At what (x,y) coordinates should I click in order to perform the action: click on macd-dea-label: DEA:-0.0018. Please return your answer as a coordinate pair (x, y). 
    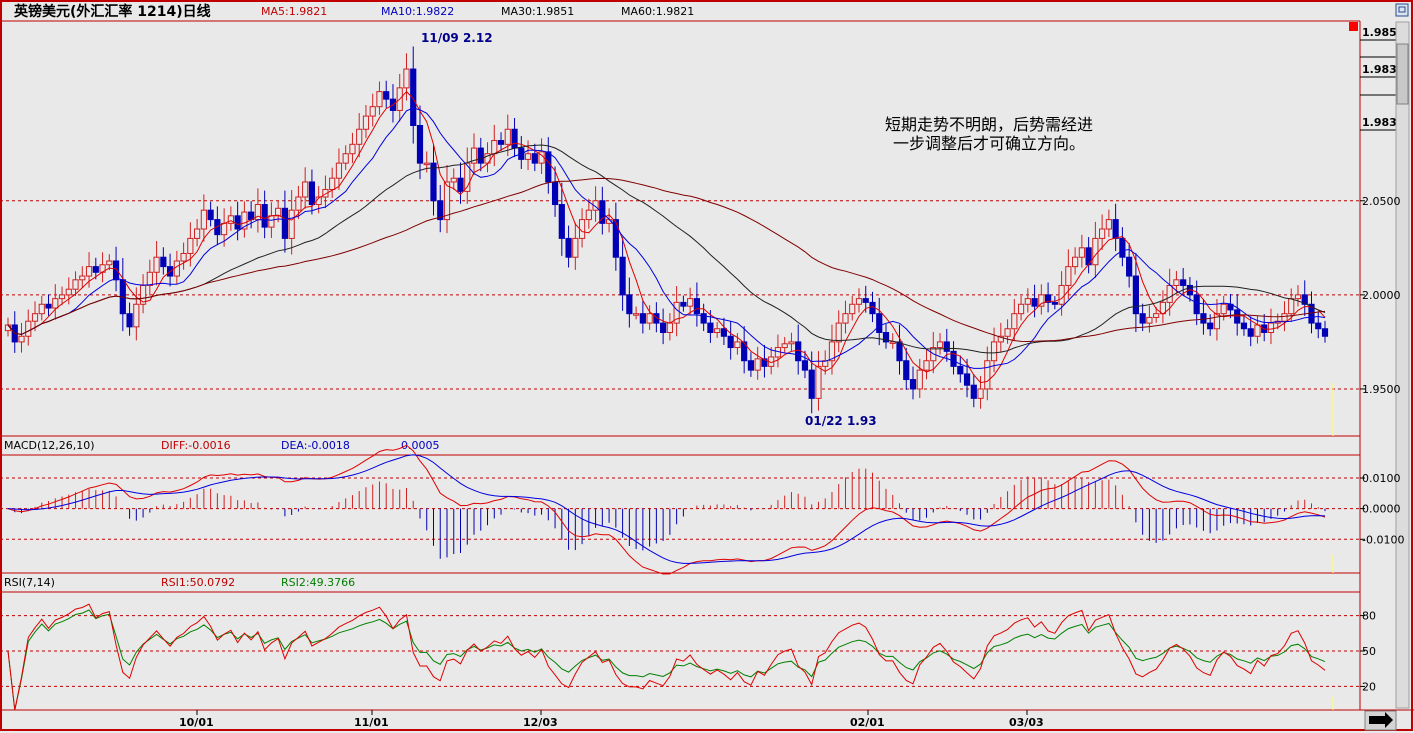
    Looking at the image, I should click on (315, 445).